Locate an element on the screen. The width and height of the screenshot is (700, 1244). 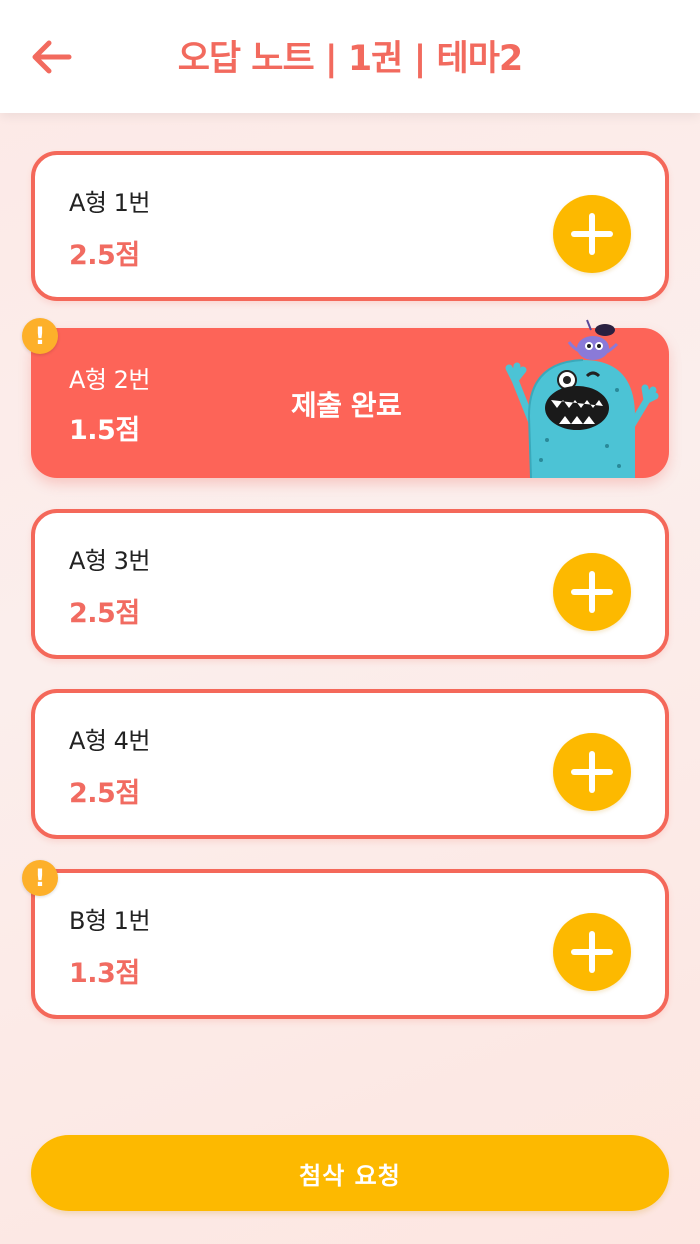
question-name: A형 1번 is located at coordinates (109, 203).